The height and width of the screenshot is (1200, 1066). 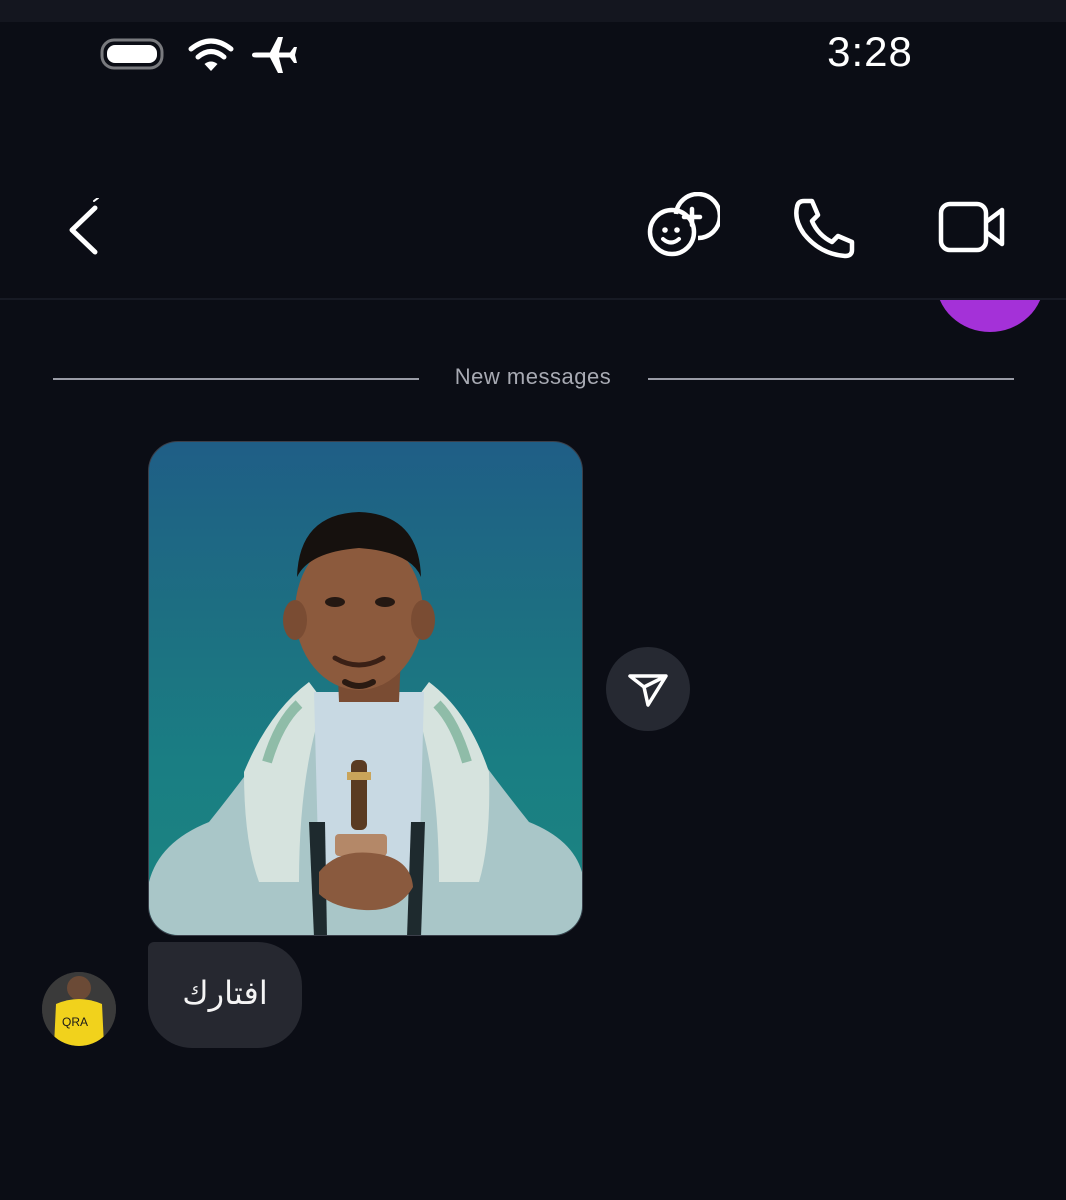 I want to click on send-icon, so click(x=648, y=690).